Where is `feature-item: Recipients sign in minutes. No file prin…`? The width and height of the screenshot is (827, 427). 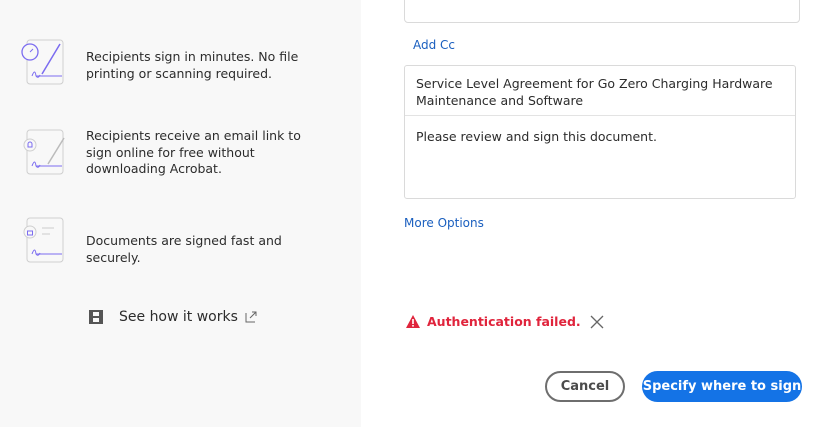
feature-item: Recipients sign in minutes. No file prin… is located at coordinates (158, 63).